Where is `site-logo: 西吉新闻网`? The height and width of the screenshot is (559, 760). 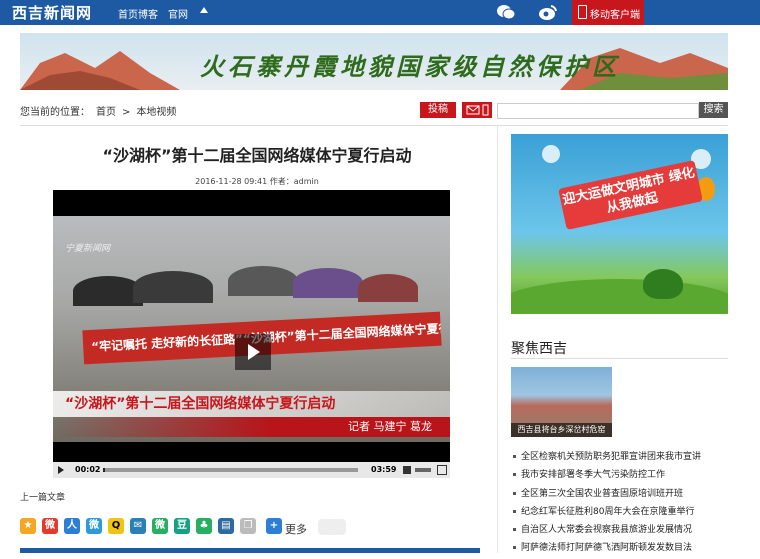 site-logo: 西吉新闻网 is located at coordinates (52, 12).